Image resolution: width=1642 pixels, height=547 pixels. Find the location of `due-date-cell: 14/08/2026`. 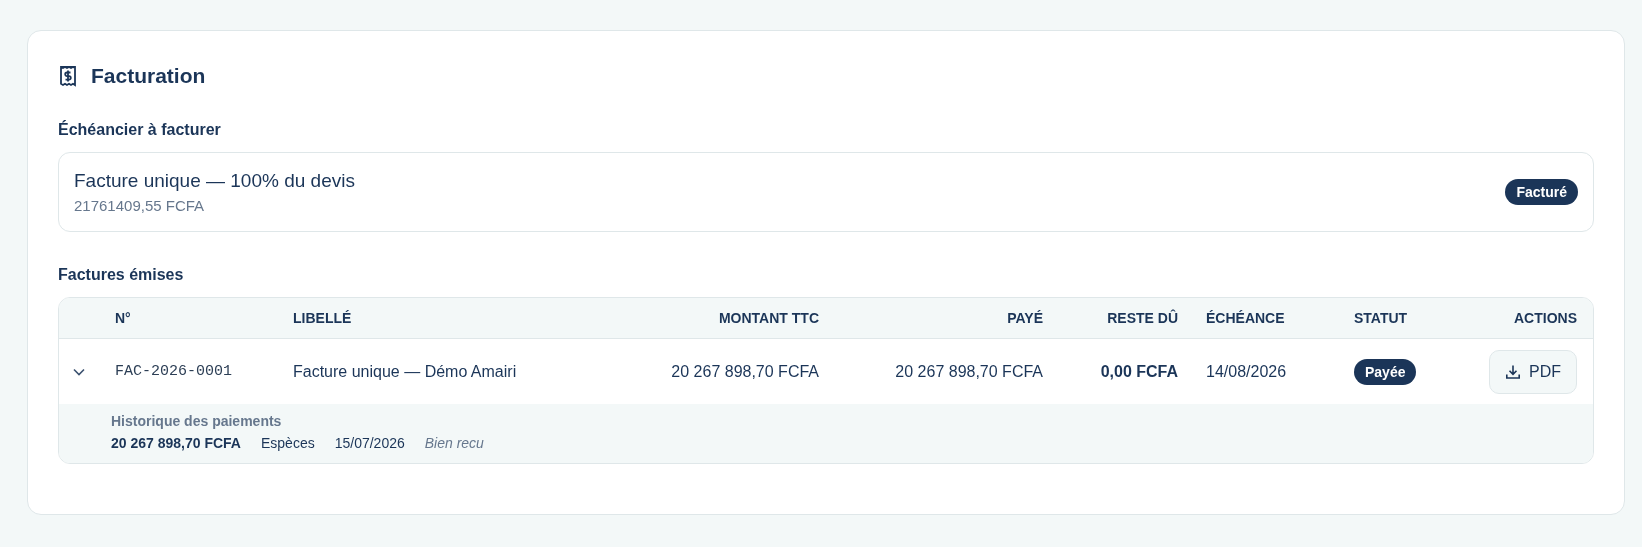

due-date-cell: 14/08/2026 is located at coordinates (1246, 371).